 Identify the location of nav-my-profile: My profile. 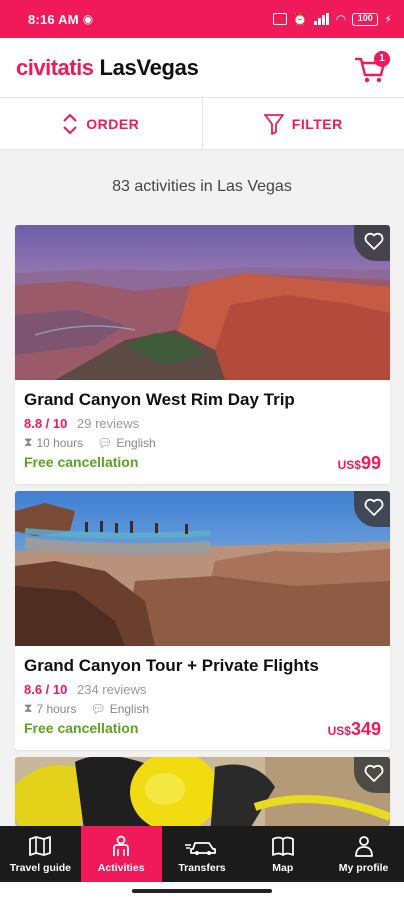
(363, 854).